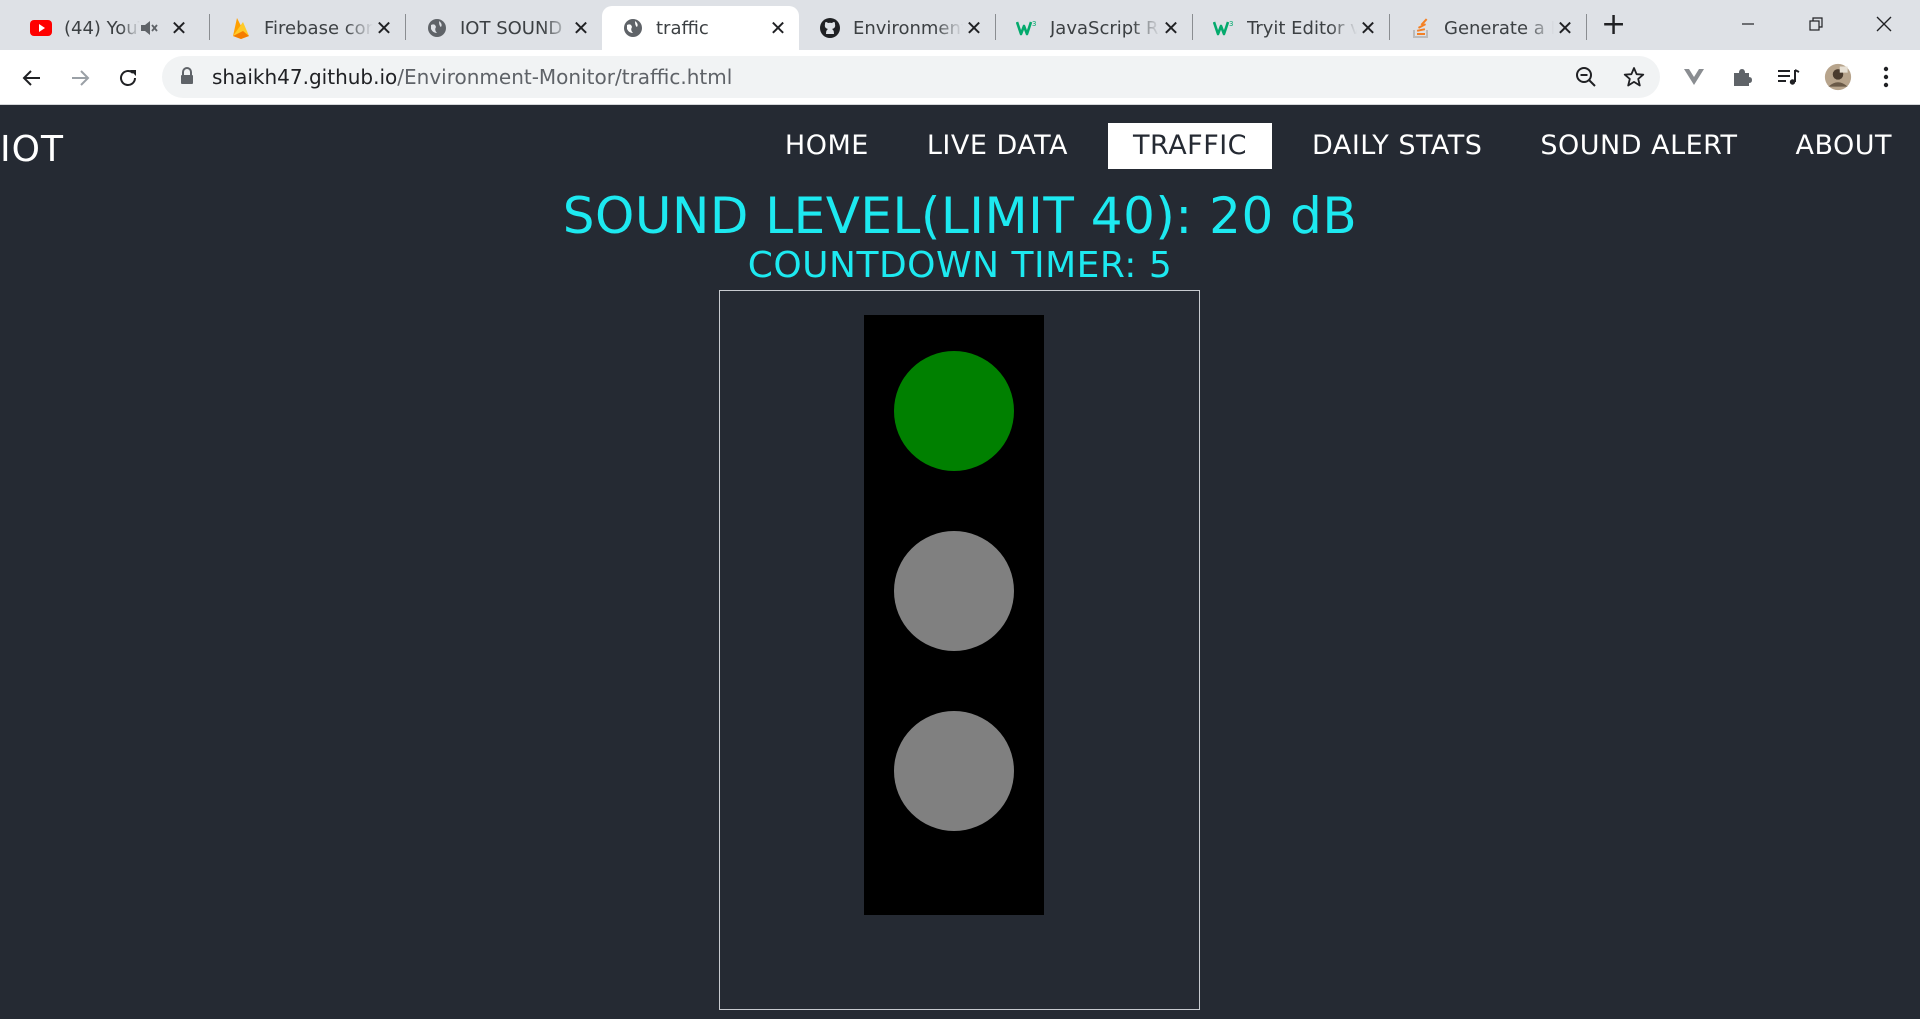 This screenshot has height=1019, width=1920. Describe the element at coordinates (1105, 28) in the screenshot. I see `tab-title: JavaScript Random` at that location.